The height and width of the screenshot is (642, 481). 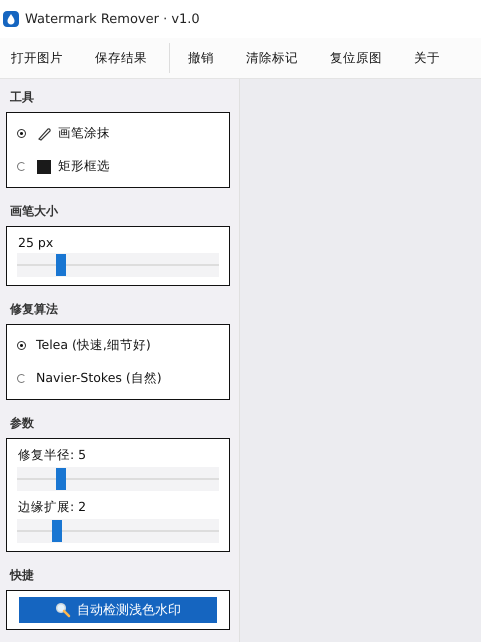 I want to click on section-title: 修复算法, so click(x=34, y=309).